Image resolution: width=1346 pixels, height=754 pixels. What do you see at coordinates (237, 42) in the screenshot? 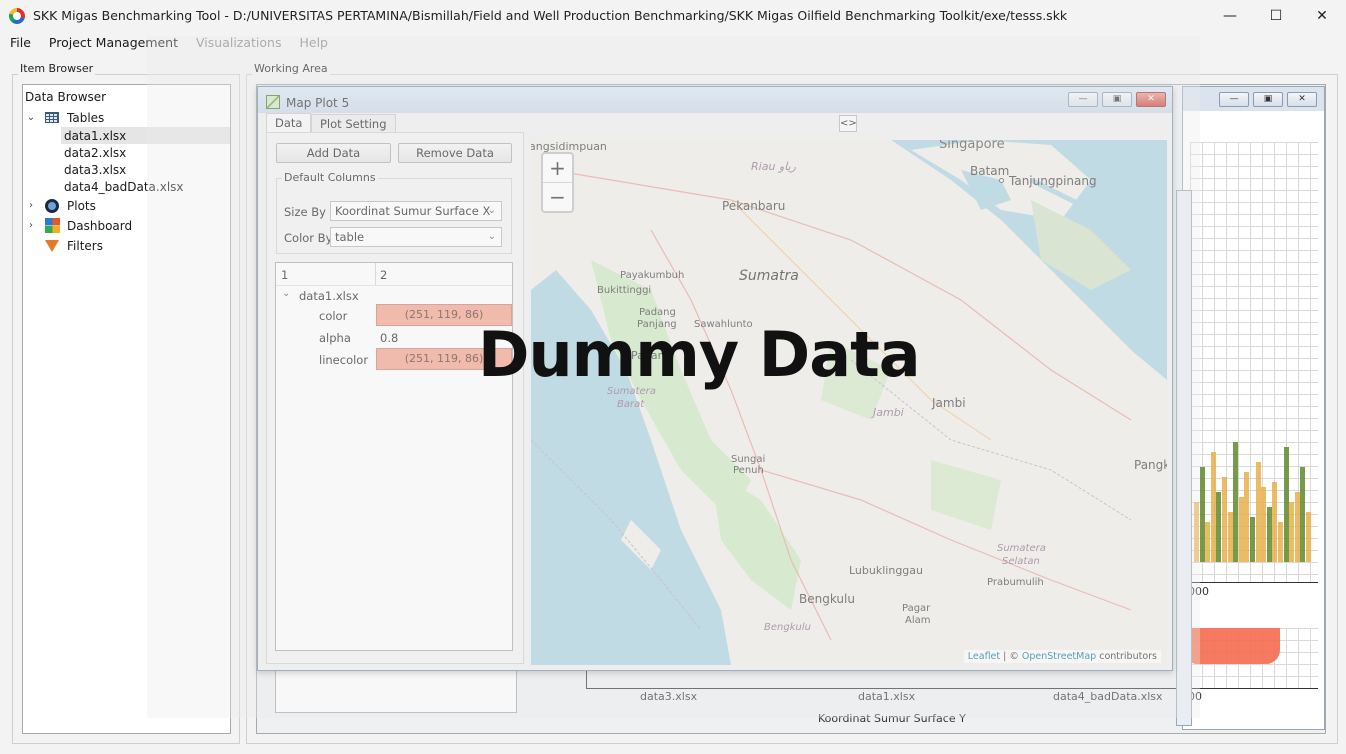
I see `menu-visualizations: Visualizations` at bounding box center [237, 42].